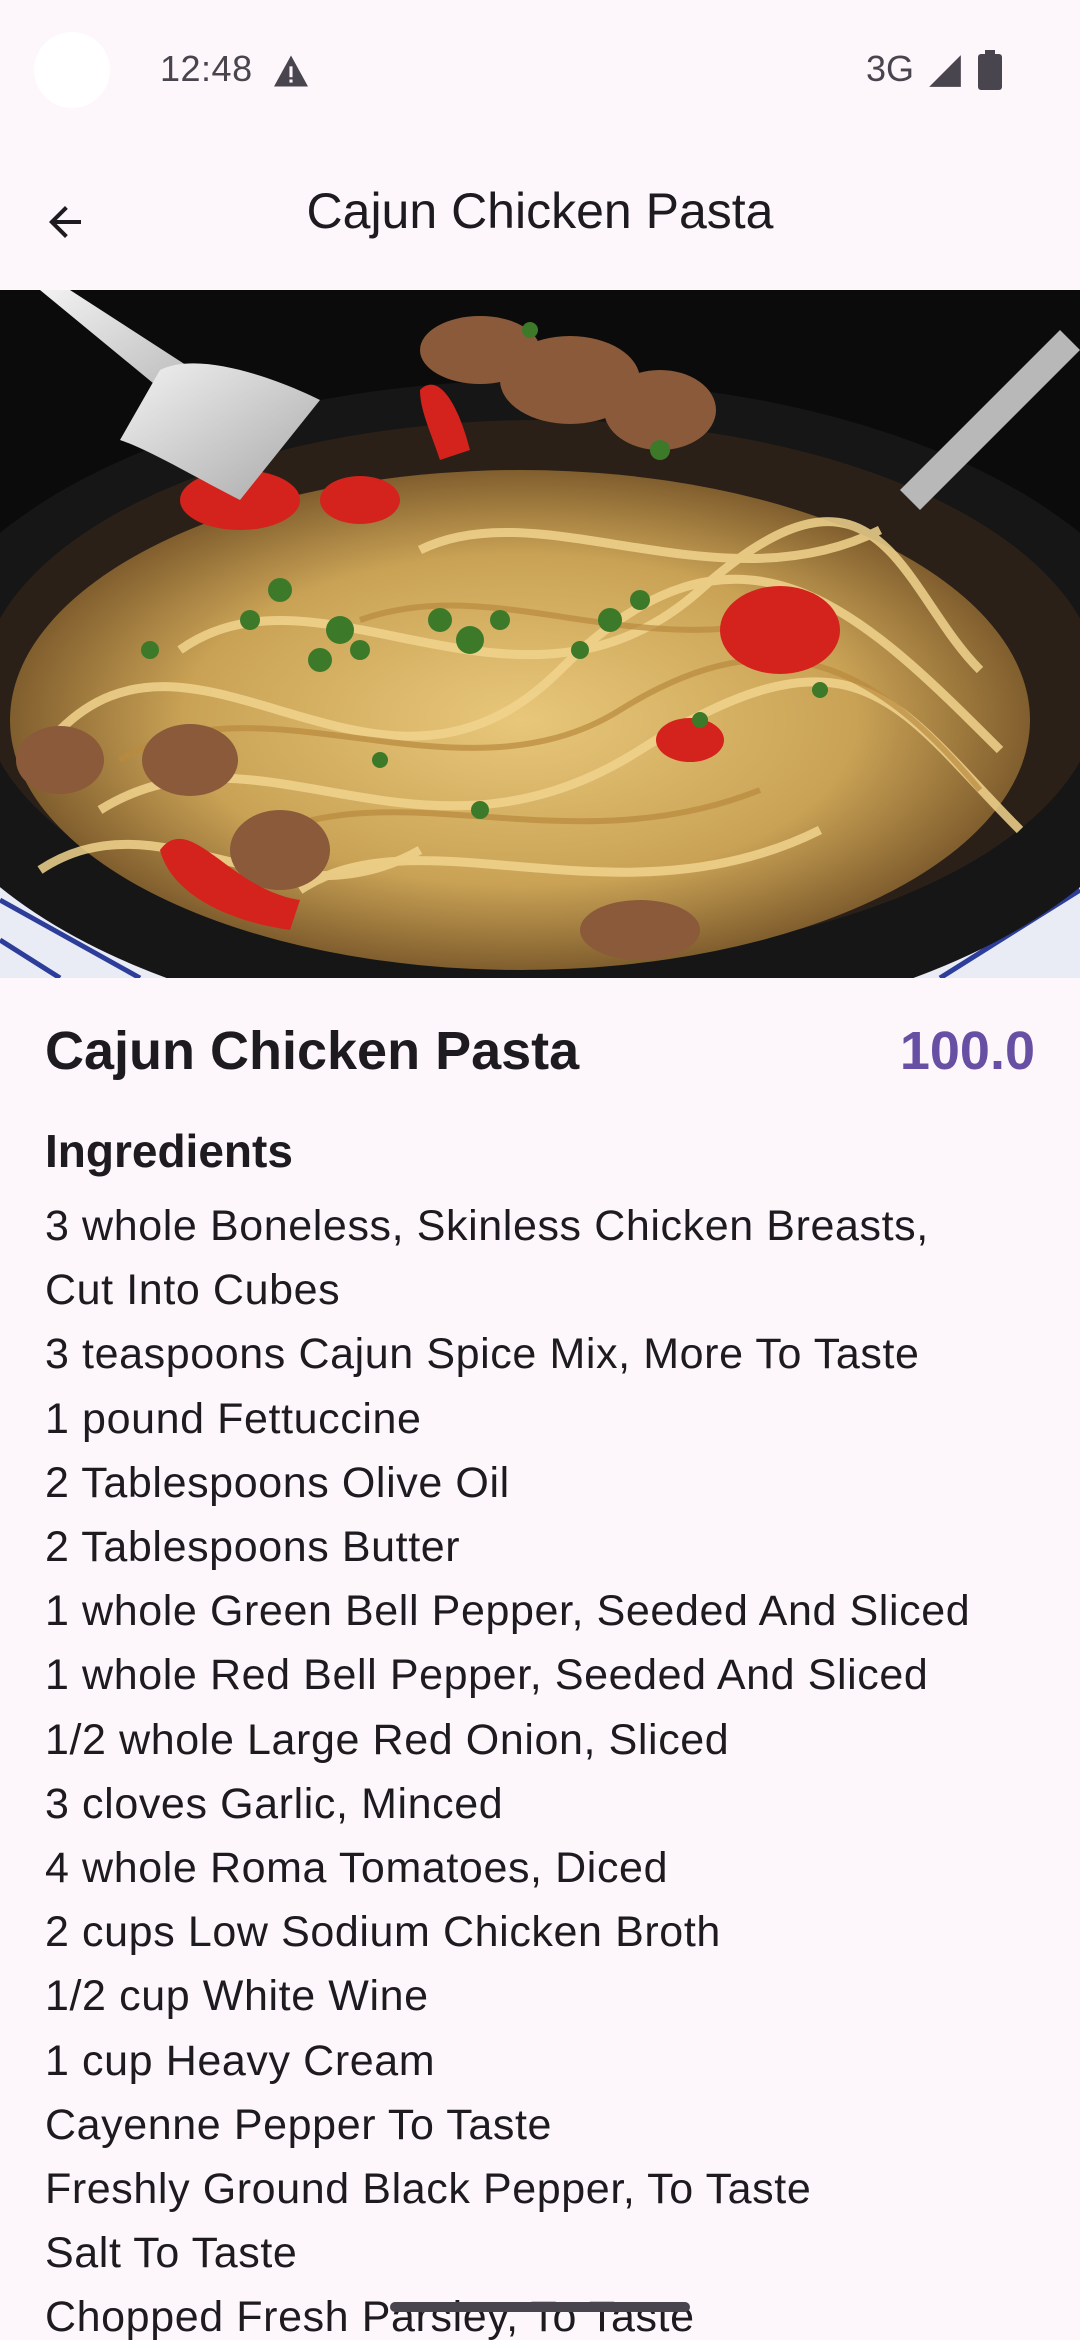  What do you see at coordinates (299, 2124) in the screenshot?
I see `ingredient-line: Cayenne Pepper To Taste` at bounding box center [299, 2124].